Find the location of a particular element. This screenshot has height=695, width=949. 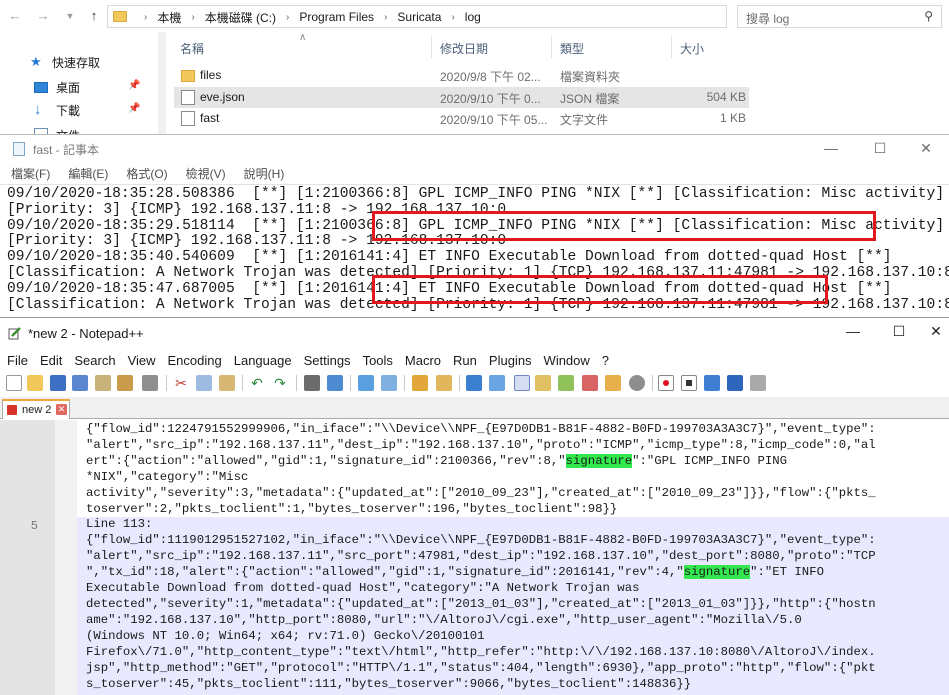

sort-ascending-icon: ∧ is located at coordinates (303, 37).